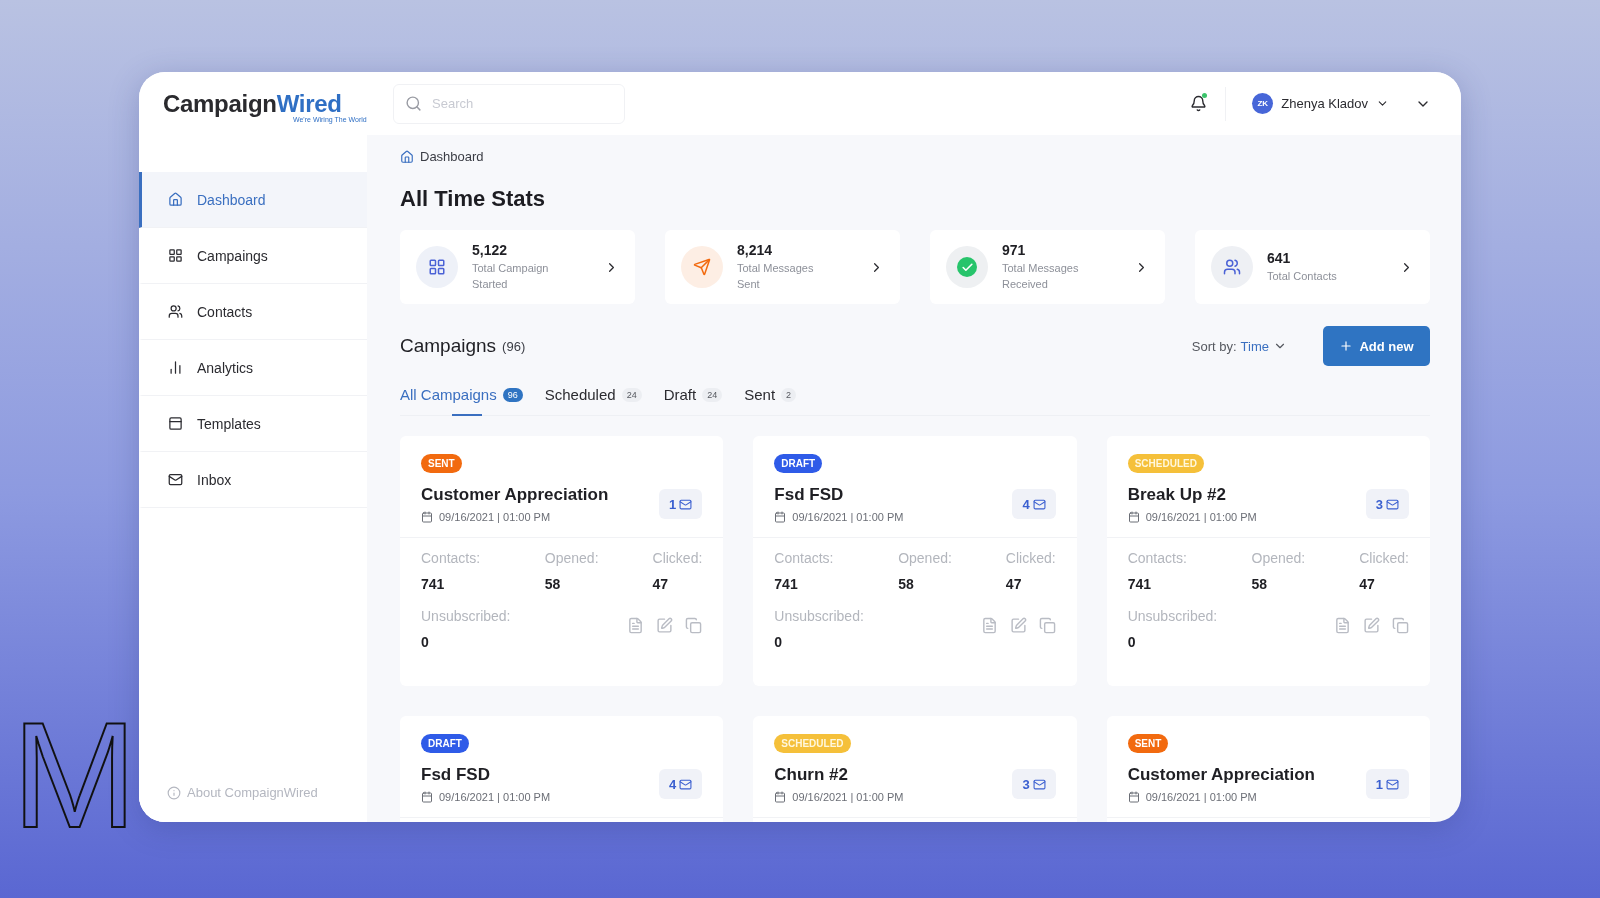 Image resolution: width=1600 pixels, height=898 pixels. What do you see at coordinates (1263, 103) in the screenshot?
I see `avatar: ZK` at bounding box center [1263, 103].